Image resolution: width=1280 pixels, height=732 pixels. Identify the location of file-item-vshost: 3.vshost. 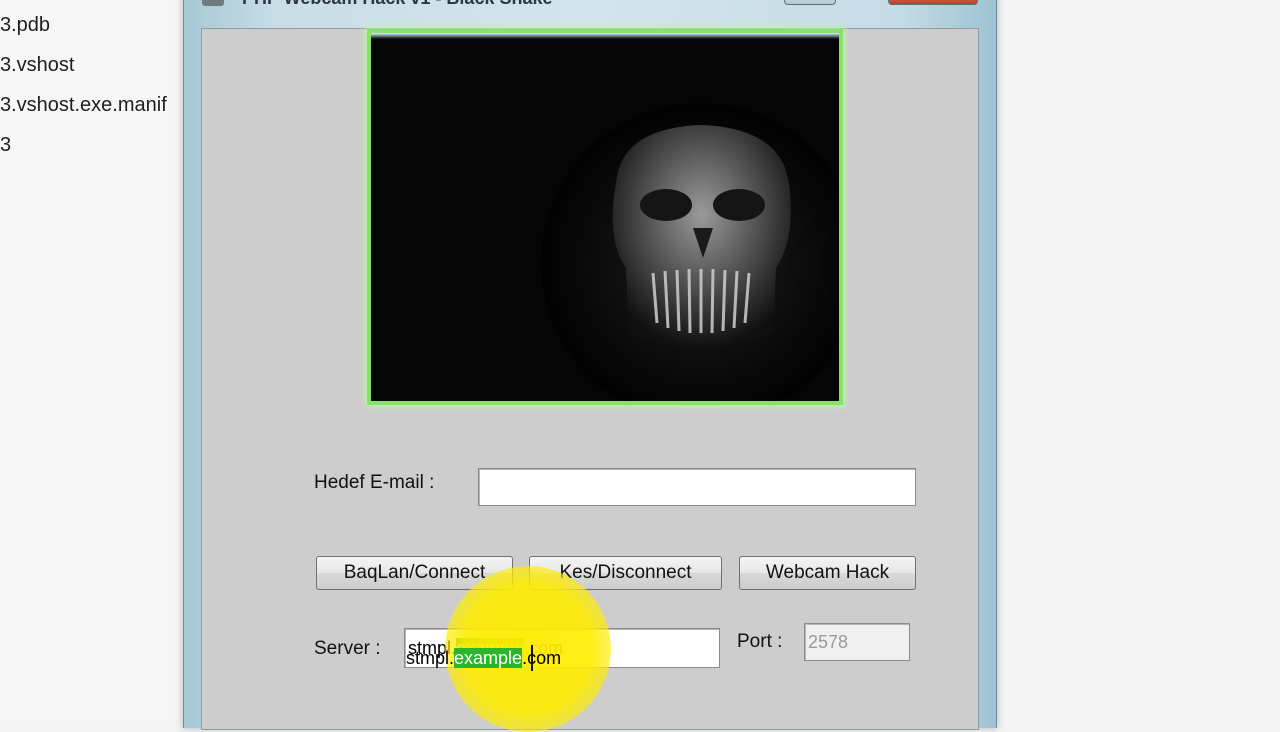
(37, 65).